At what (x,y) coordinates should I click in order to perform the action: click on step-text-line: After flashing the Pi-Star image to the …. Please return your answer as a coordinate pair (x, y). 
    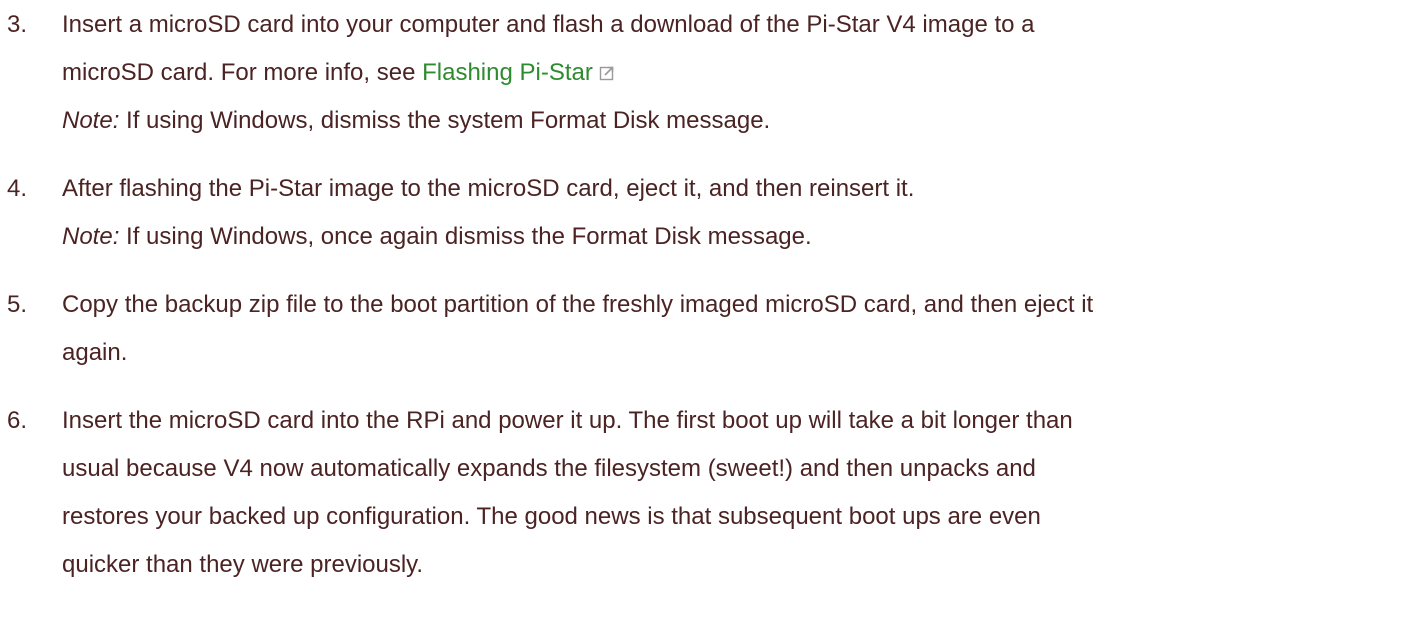
    Looking at the image, I should click on (488, 188).